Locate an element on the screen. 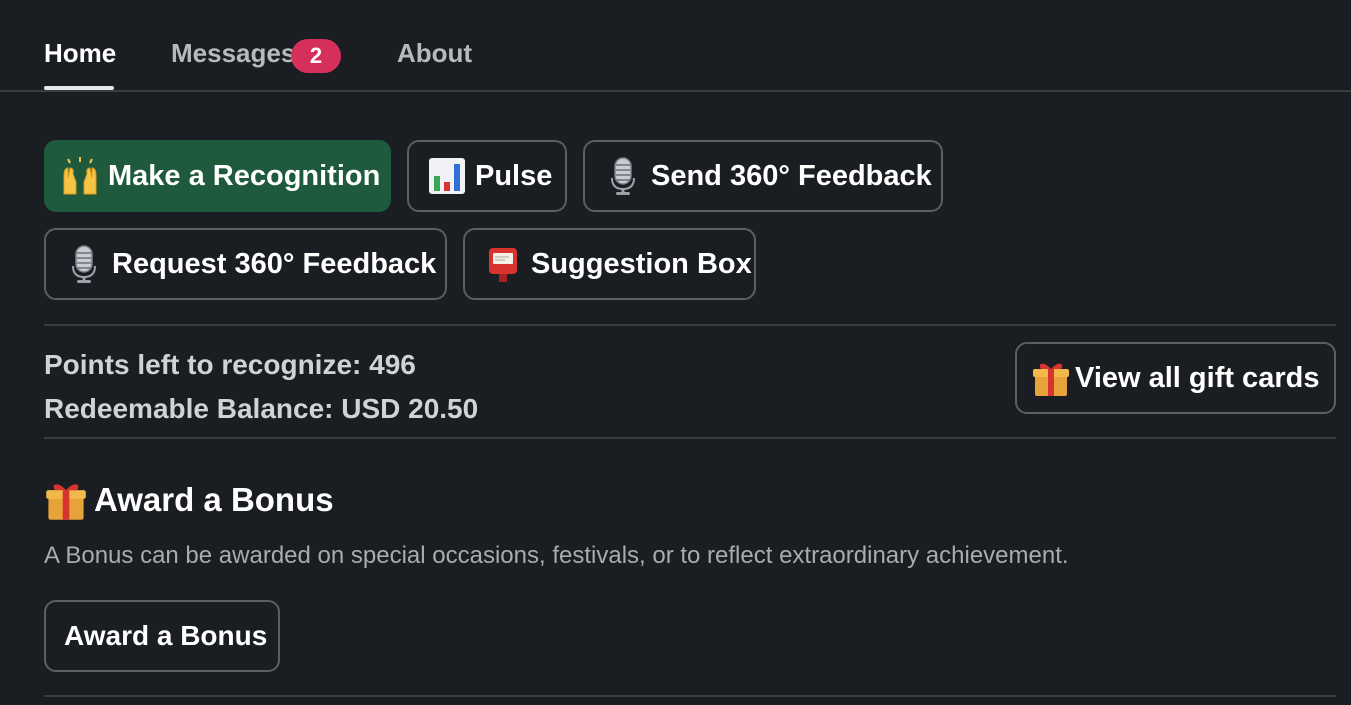  points-left: Points left to recognize: 496 is located at coordinates (230, 364).